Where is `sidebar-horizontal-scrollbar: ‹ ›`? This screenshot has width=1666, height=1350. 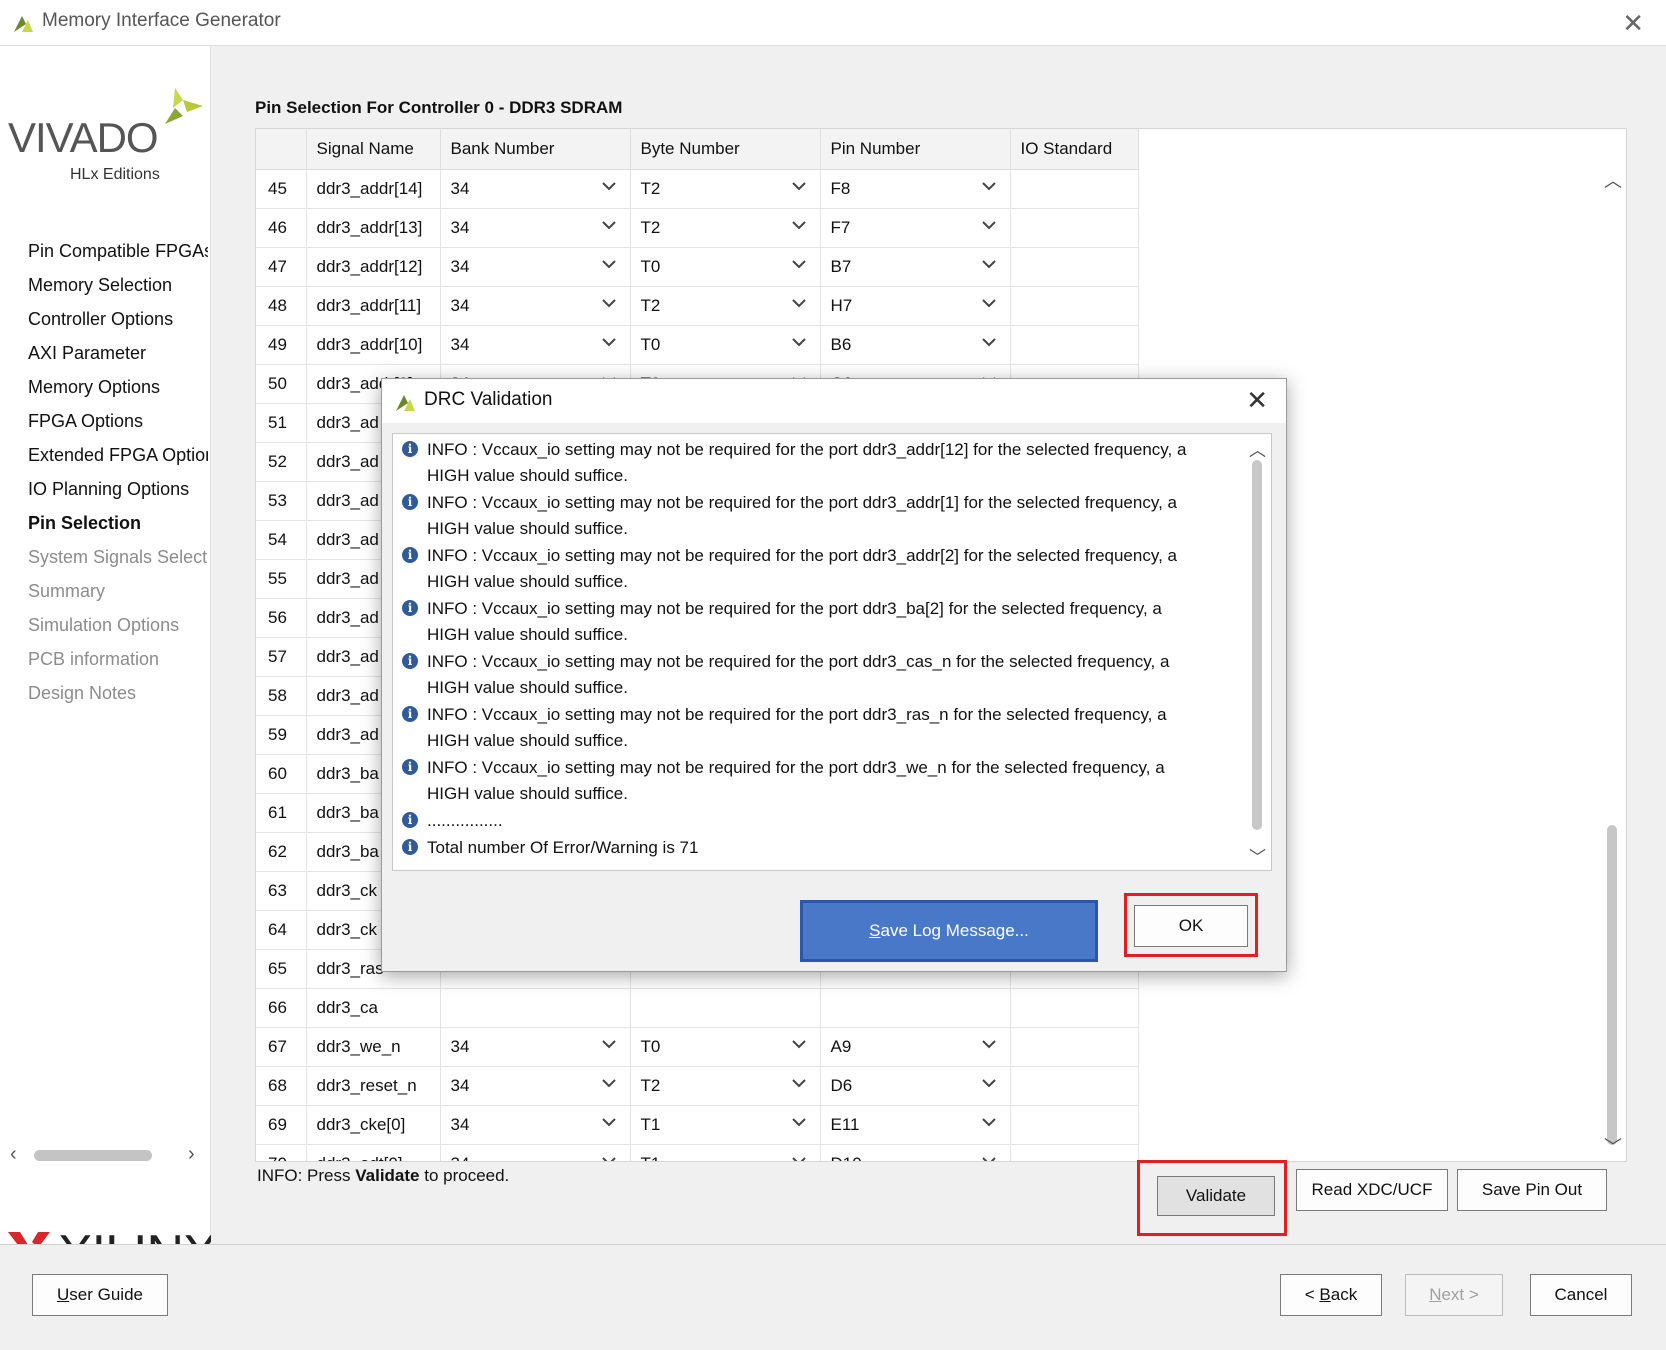
sidebar-horizontal-scrollbar: ‹ › is located at coordinates (105, 1154).